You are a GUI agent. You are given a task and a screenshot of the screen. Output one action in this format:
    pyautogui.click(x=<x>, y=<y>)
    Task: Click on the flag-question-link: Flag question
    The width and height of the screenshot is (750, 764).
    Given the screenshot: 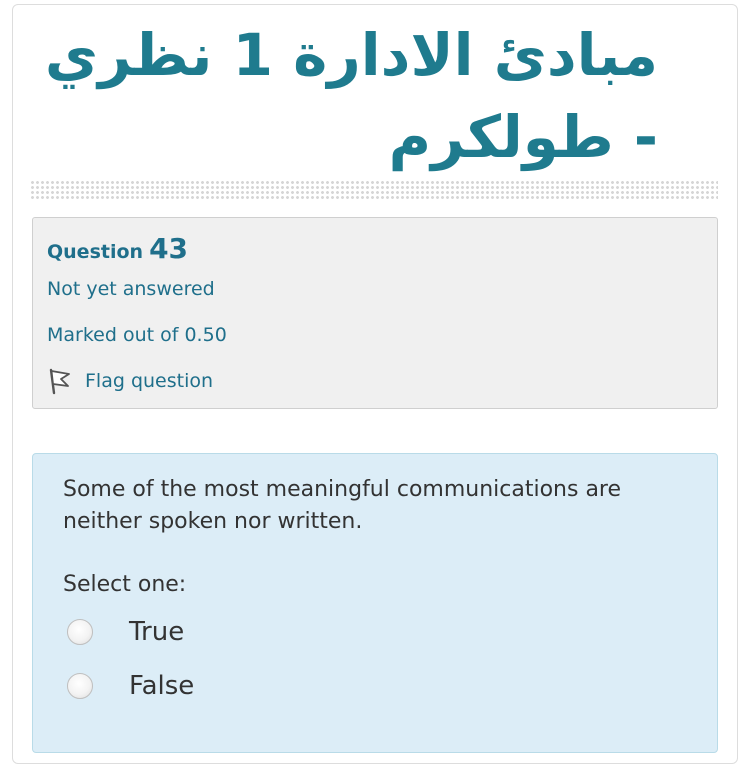 What is the action you would take?
    pyautogui.click(x=130, y=381)
    